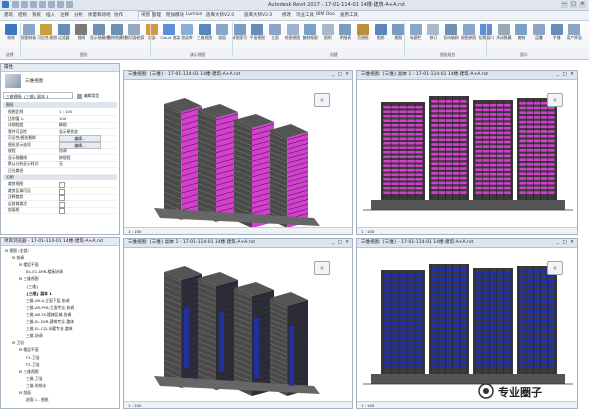 Image resolution: width=589 pixels, height=416 pixels. I want to click on ribbon-button-31: 平铺, so click(557, 36).